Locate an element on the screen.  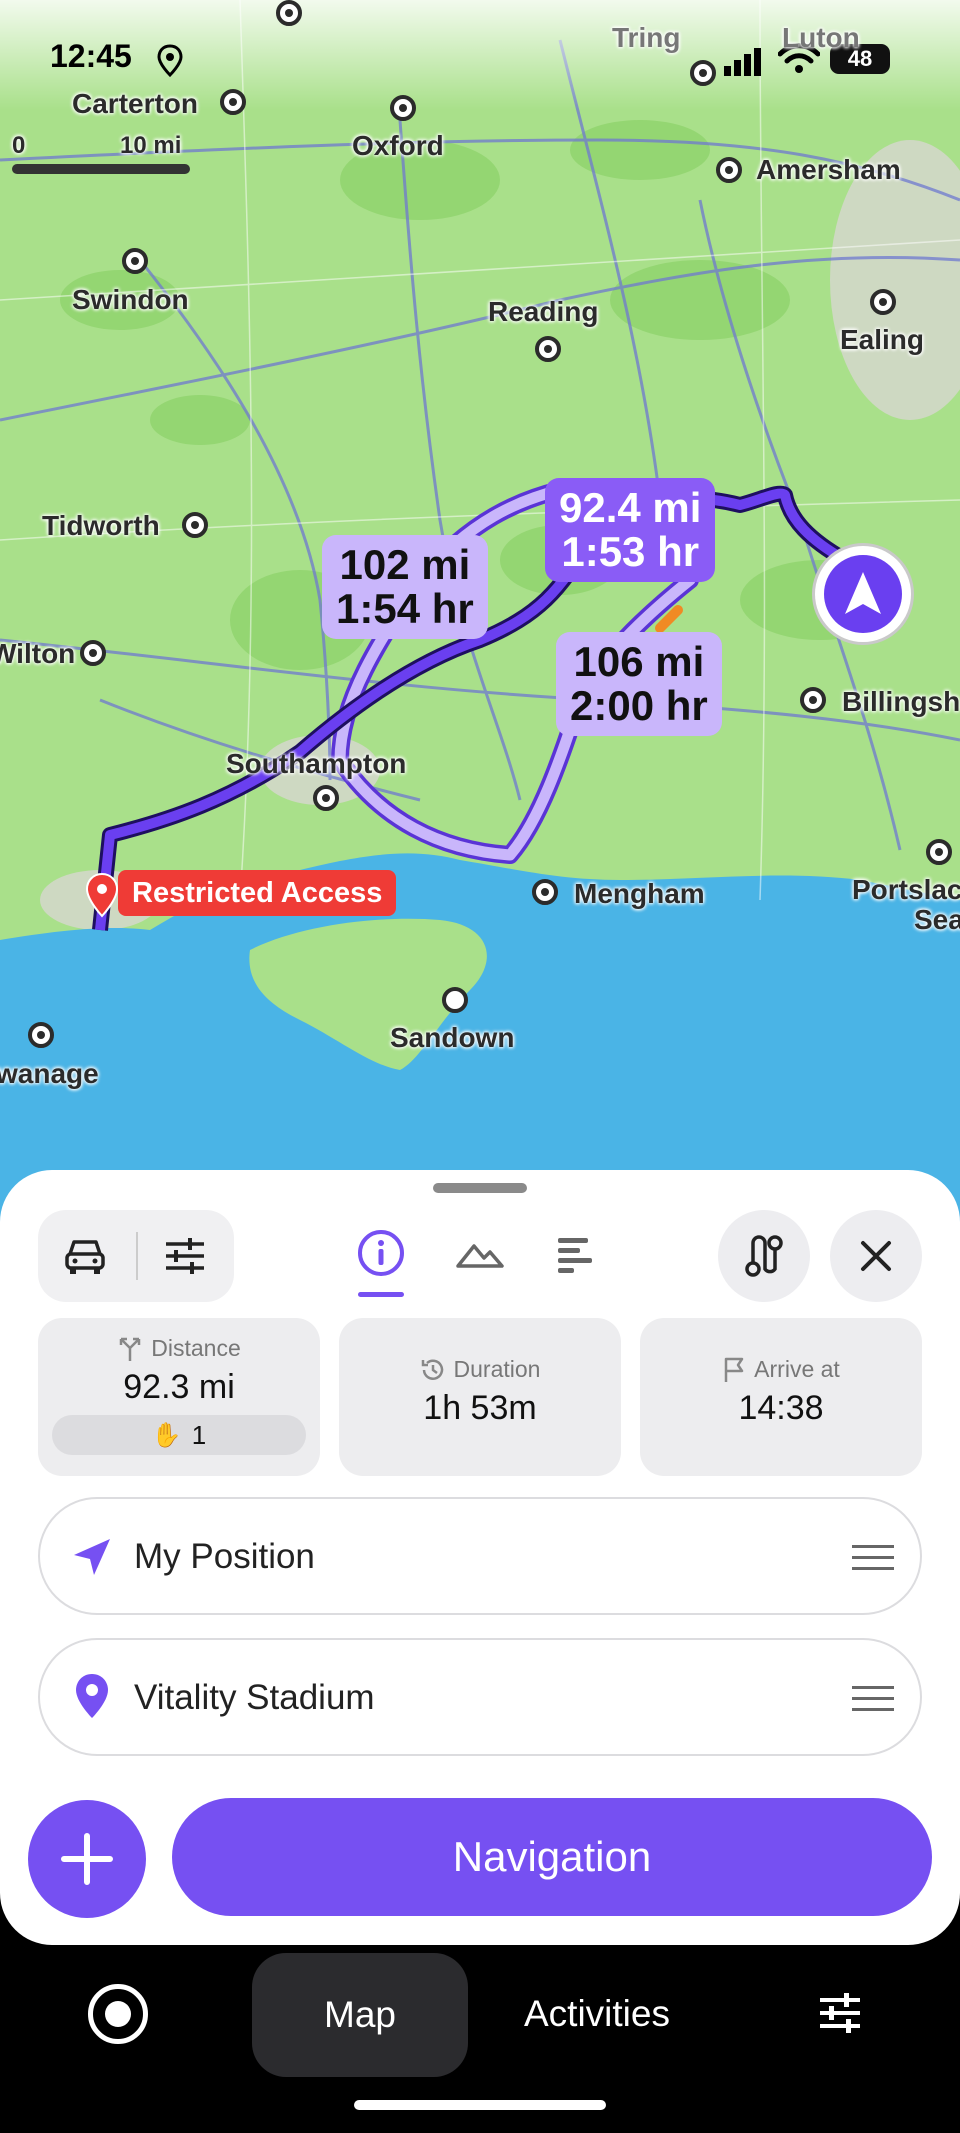
arrive-label: Arrive at is located at coordinates (797, 1369).